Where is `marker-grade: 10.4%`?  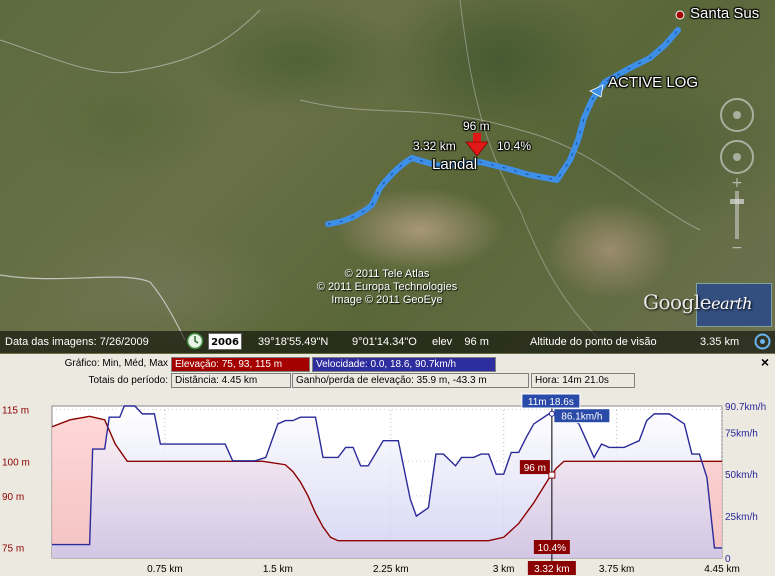
marker-grade: 10.4% is located at coordinates (514, 146).